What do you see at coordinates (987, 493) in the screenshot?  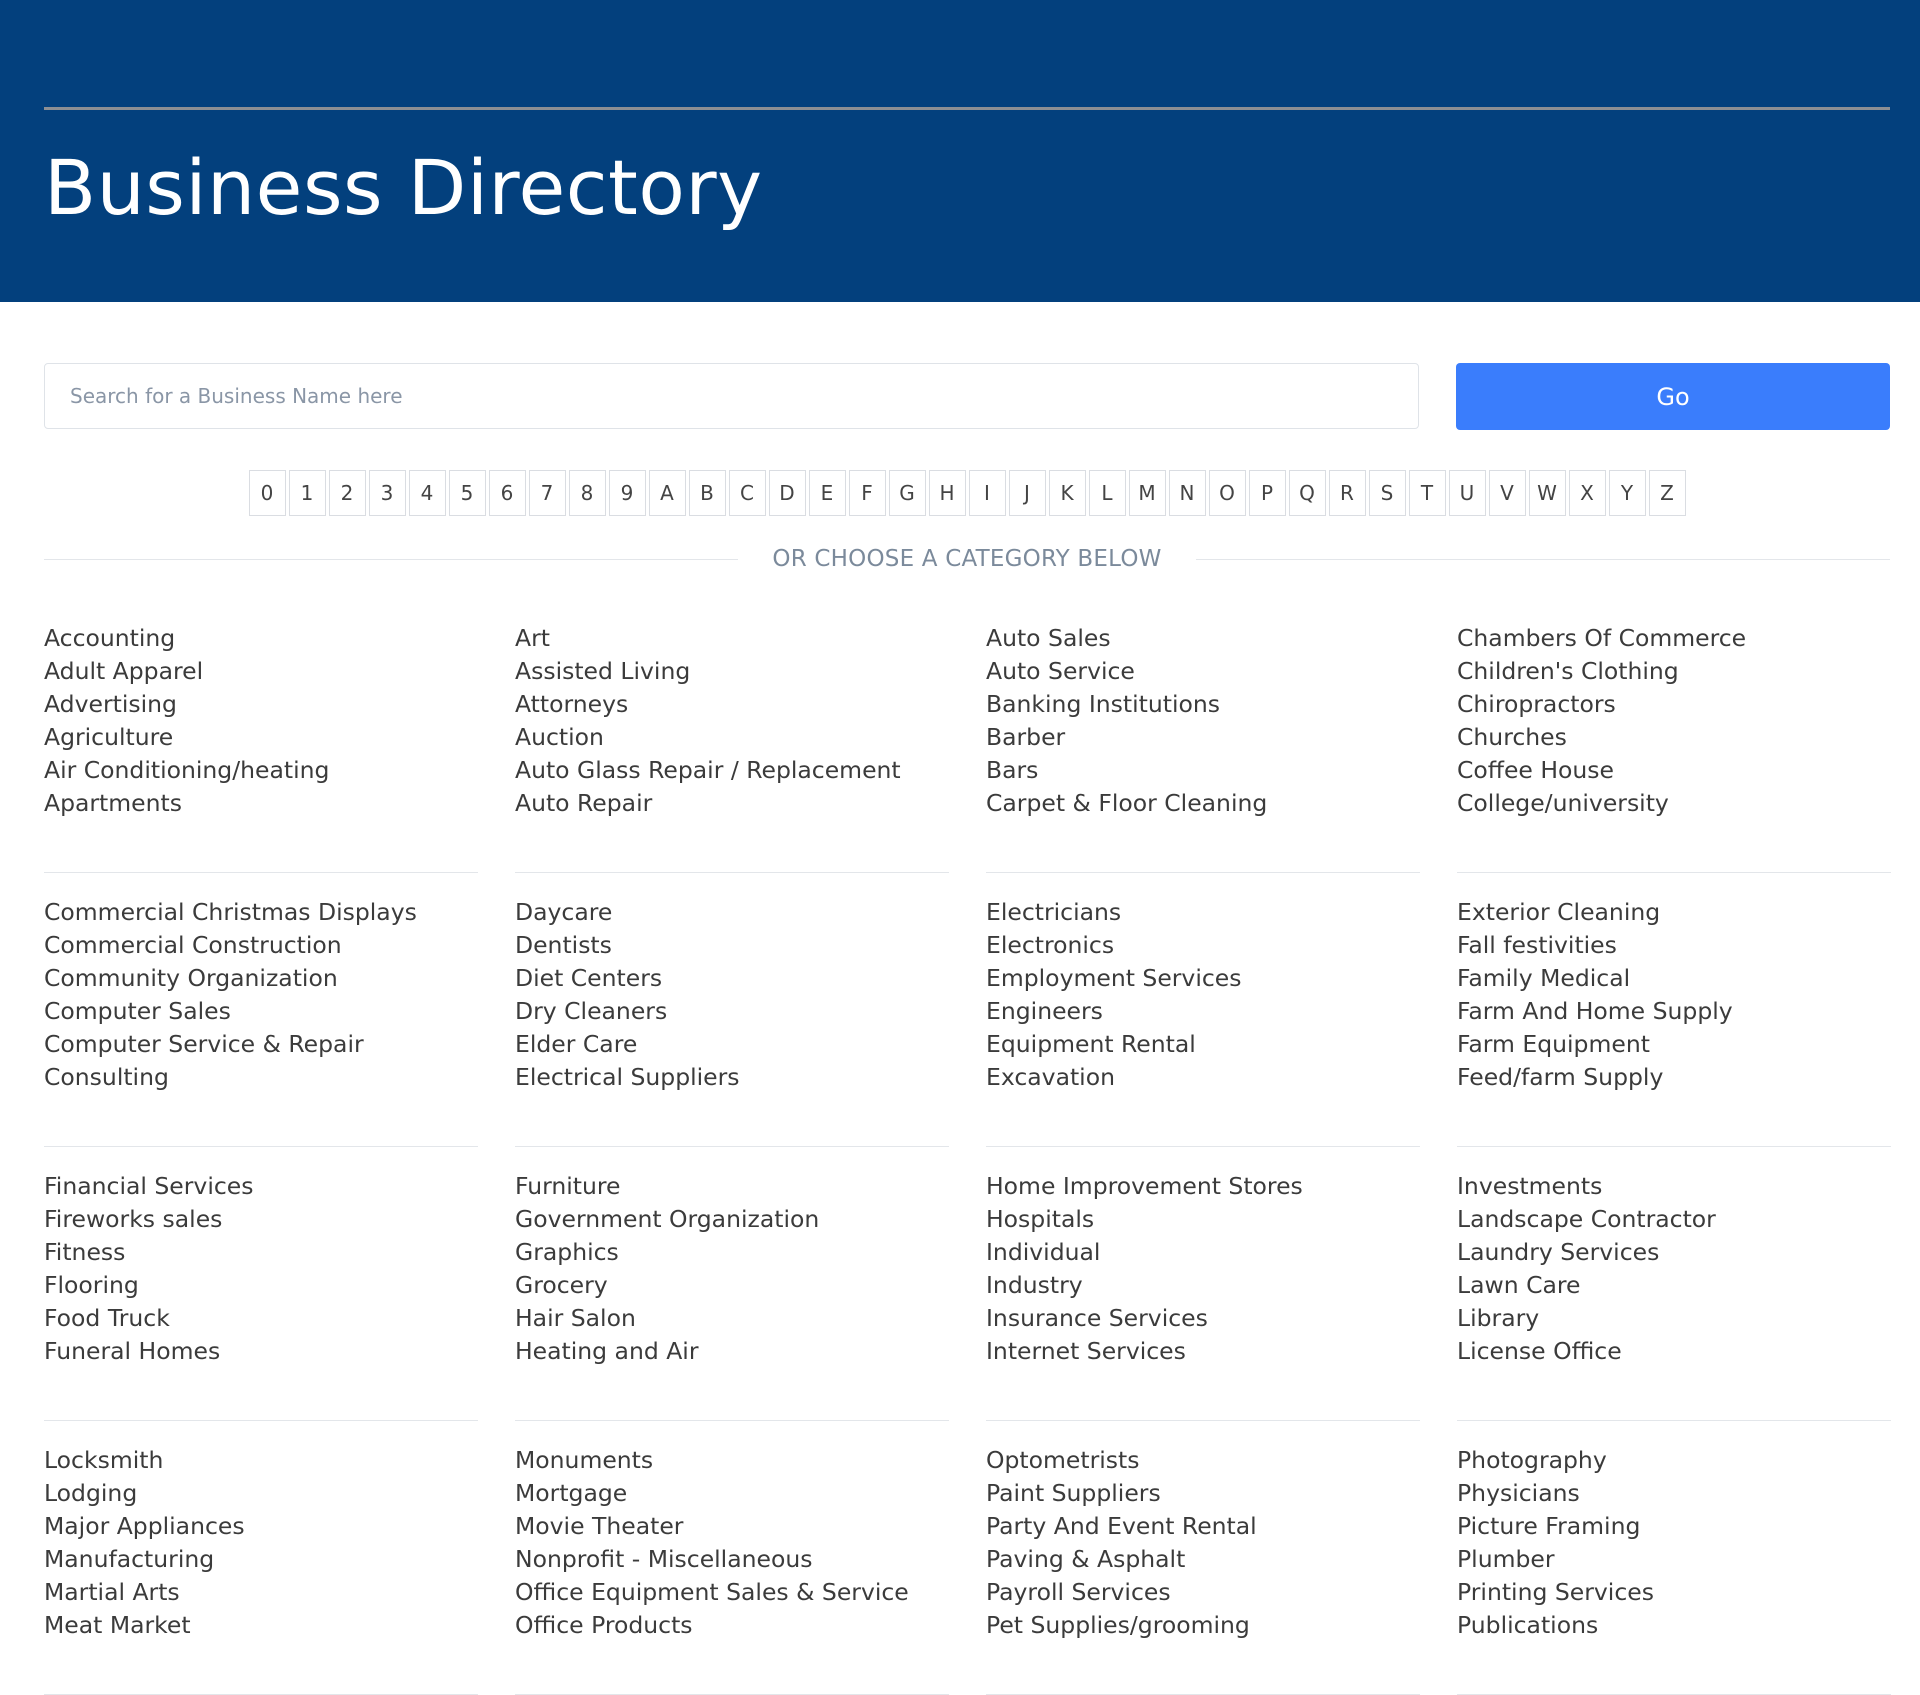 I see `alphabet-filter-i: I` at bounding box center [987, 493].